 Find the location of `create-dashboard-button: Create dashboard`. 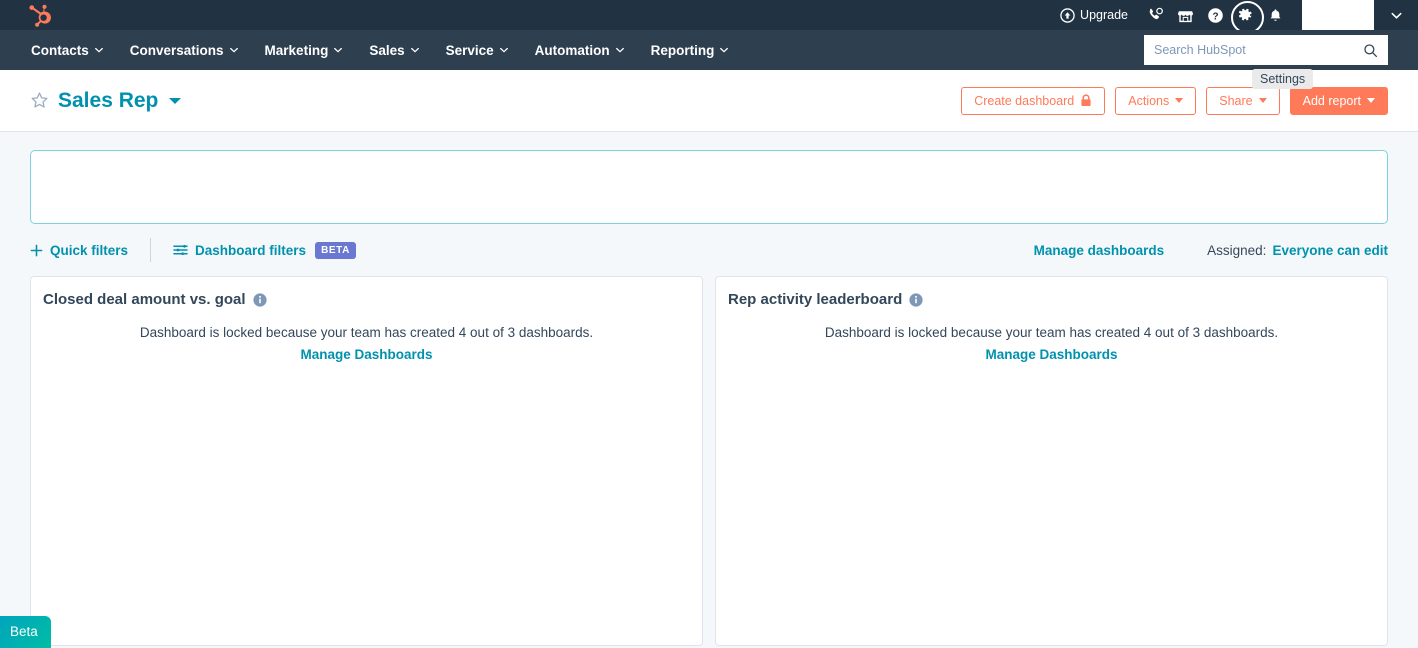

create-dashboard-button: Create dashboard is located at coordinates (1033, 100).